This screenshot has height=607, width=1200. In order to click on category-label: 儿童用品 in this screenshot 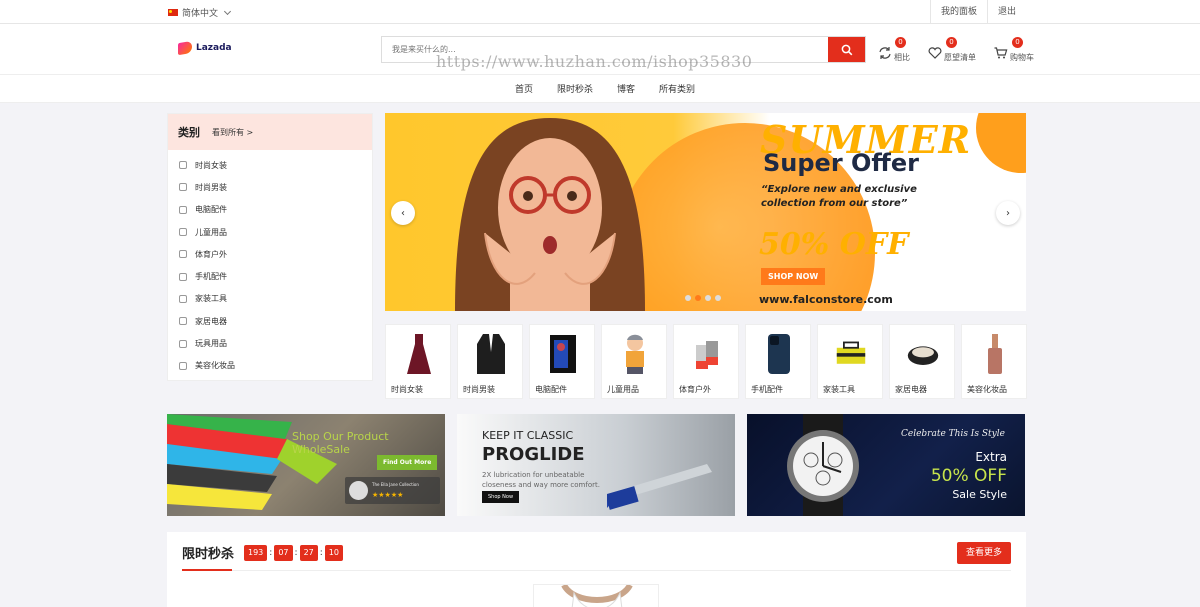, I will do `click(211, 232)`.